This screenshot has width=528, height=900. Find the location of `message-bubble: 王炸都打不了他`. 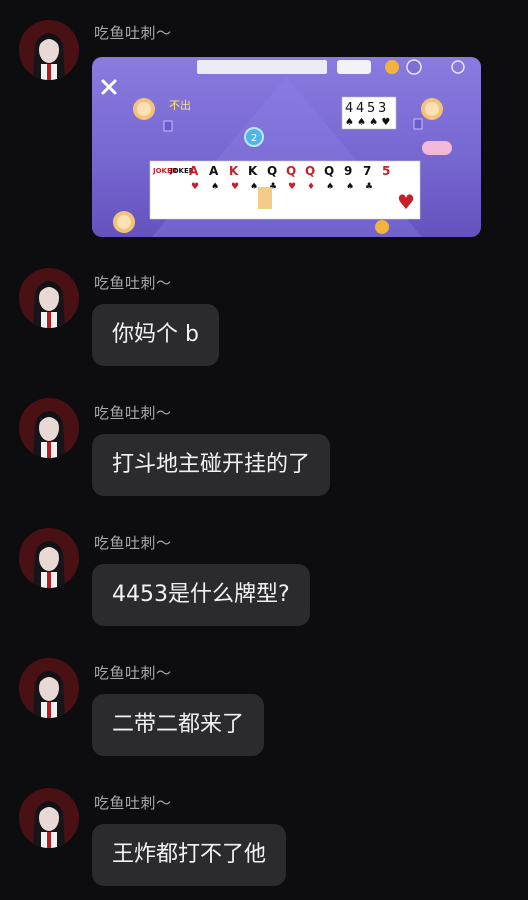

message-bubble: 王炸都打不了他 is located at coordinates (189, 855).